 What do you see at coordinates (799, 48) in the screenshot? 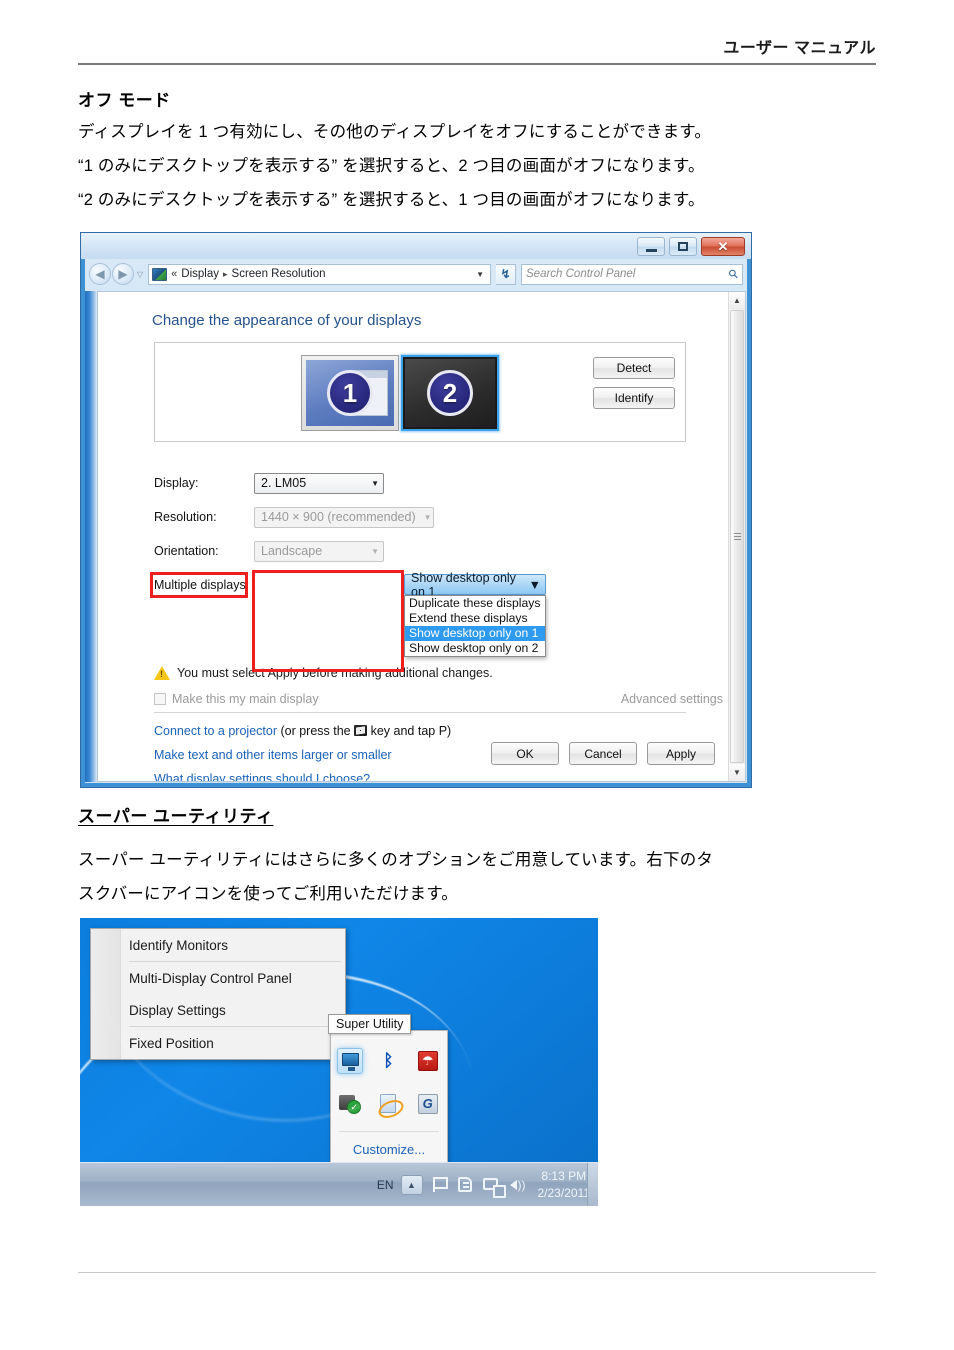
I see `manual-header-title: ユーザー マニュアル` at bounding box center [799, 48].